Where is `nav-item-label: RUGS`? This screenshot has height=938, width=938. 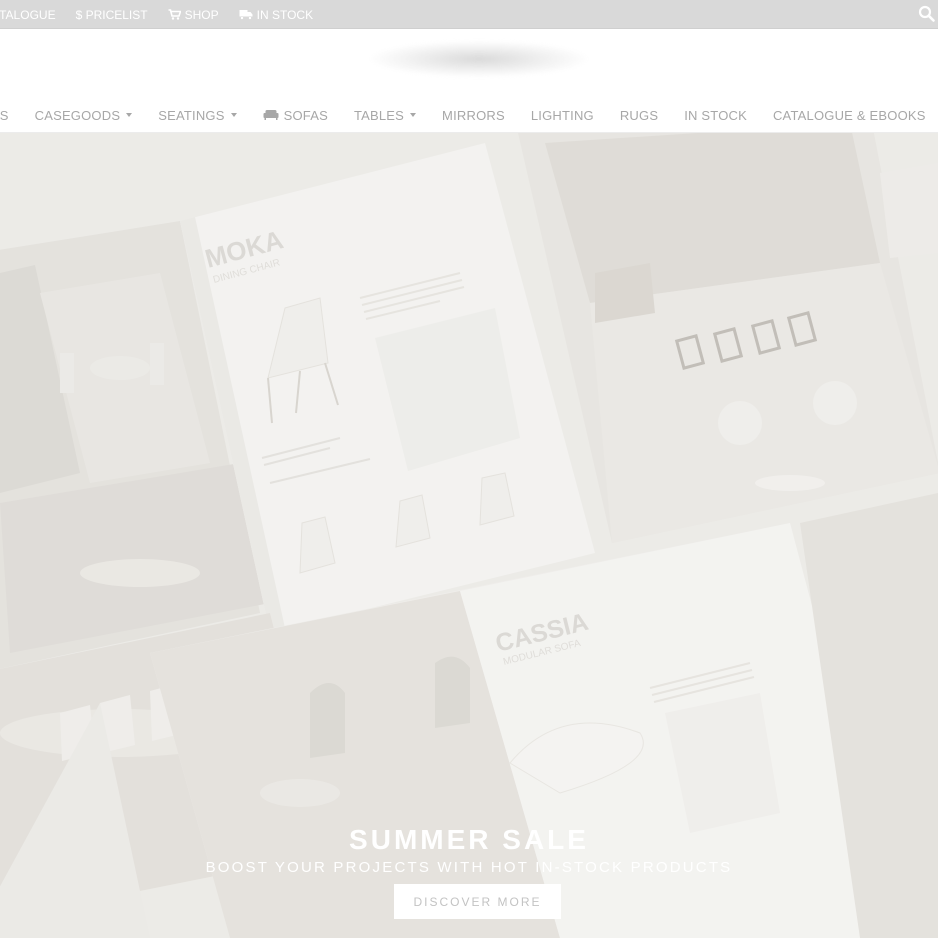 nav-item-label: RUGS is located at coordinates (639, 115).